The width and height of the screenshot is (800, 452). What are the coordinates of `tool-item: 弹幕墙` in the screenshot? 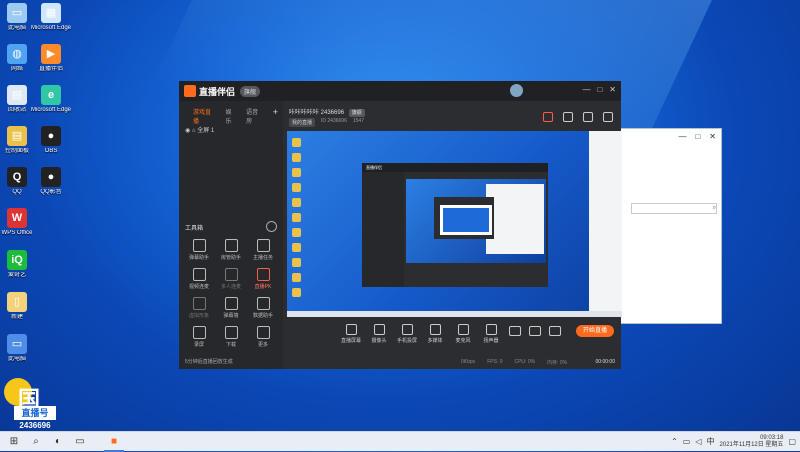 It's located at (231, 308).